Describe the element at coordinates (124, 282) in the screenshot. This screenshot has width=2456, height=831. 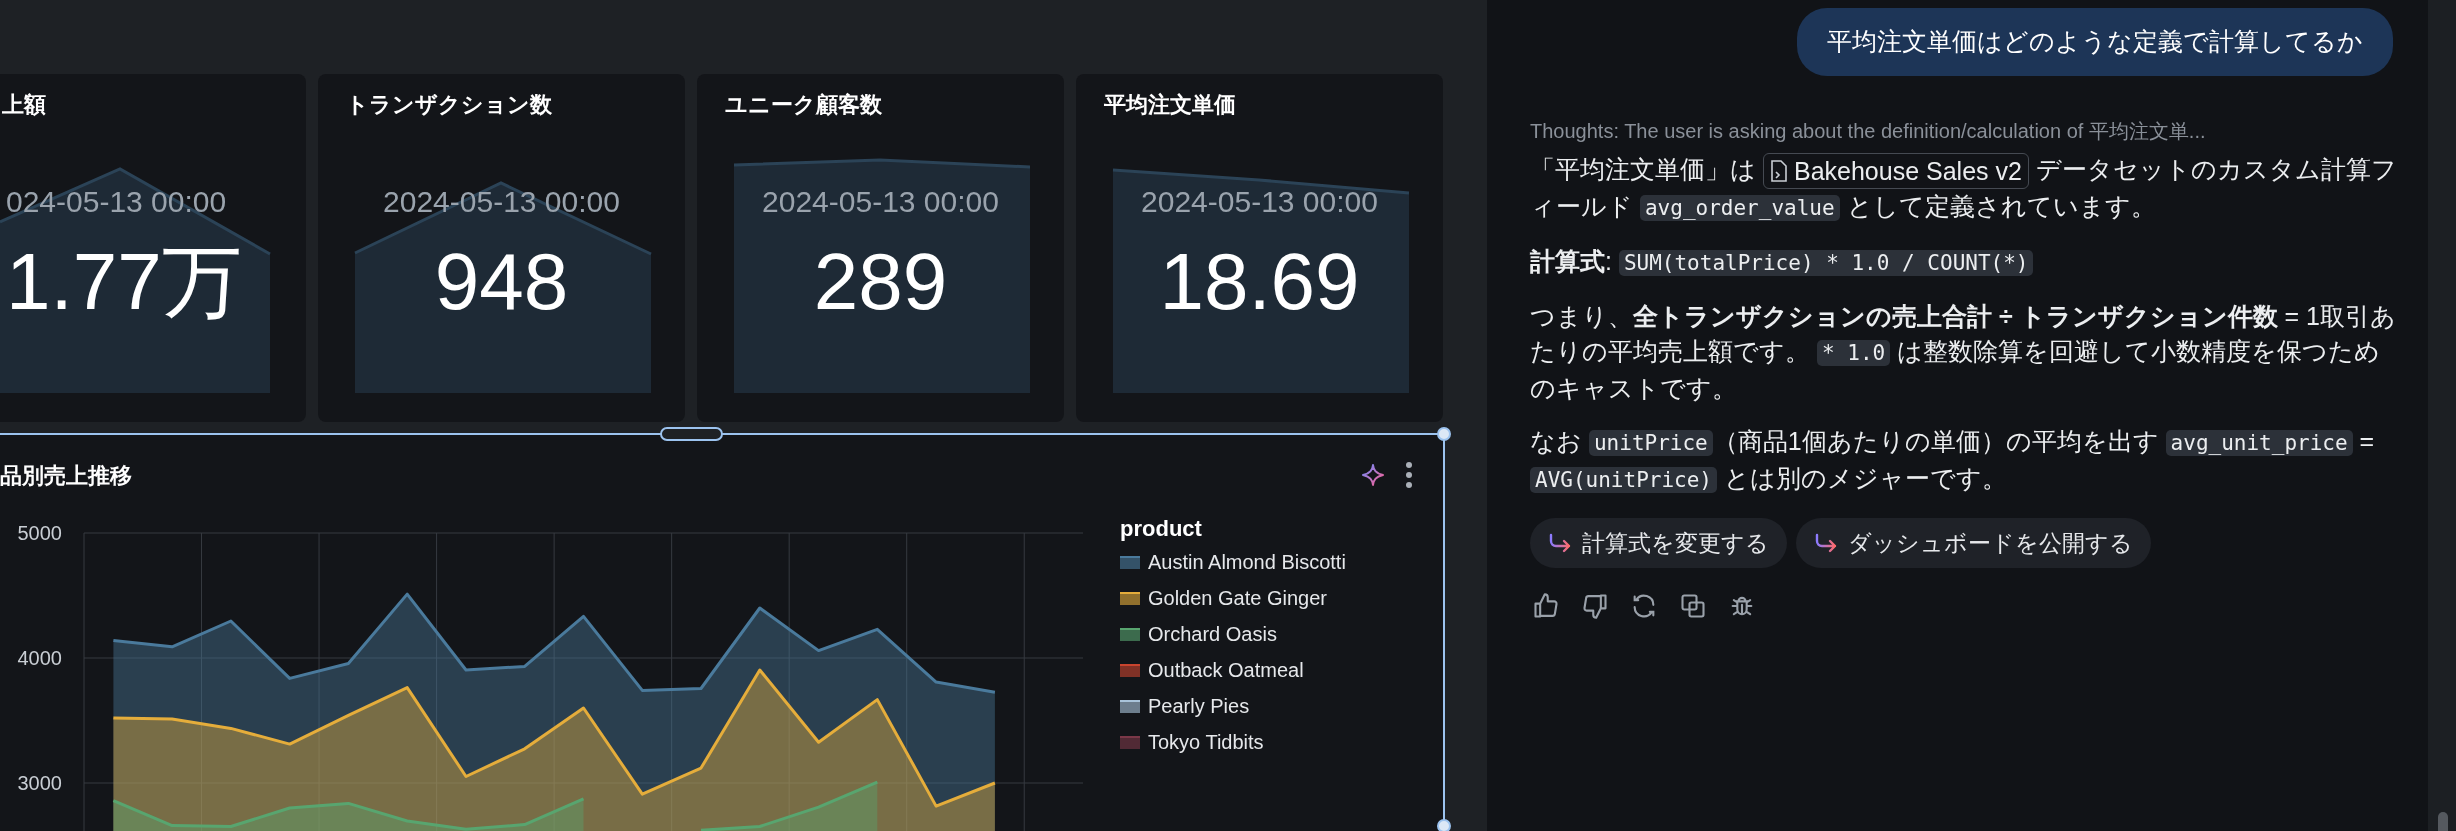
I see `card-value: 1.77万` at that location.